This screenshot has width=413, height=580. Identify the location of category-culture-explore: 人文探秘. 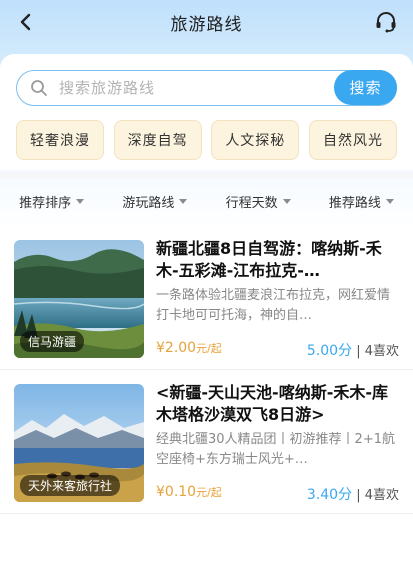
(255, 140).